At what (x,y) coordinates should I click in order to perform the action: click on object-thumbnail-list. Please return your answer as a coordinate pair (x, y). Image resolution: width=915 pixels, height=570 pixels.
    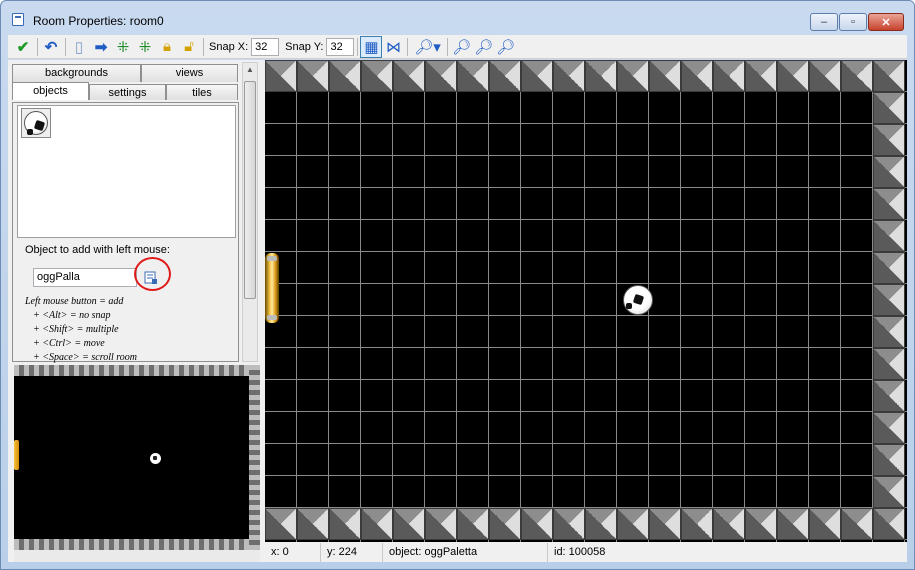
    Looking at the image, I should click on (126, 171).